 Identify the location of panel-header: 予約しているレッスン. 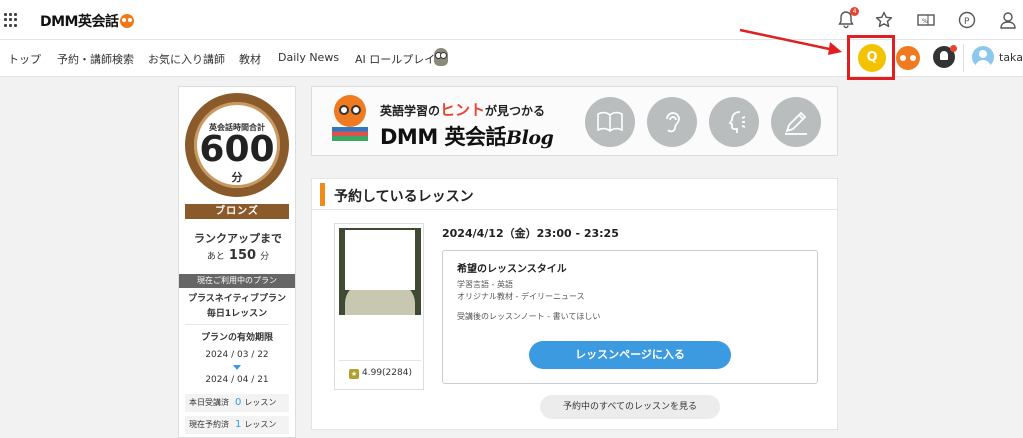
(574, 194).